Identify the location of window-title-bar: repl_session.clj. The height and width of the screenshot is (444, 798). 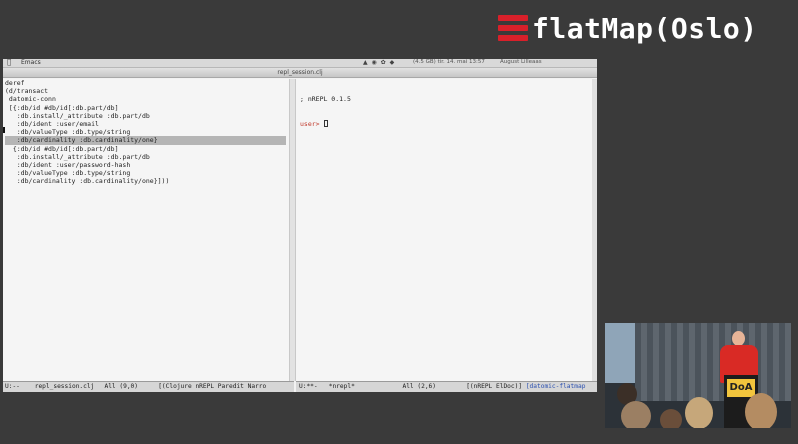
(300, 73).